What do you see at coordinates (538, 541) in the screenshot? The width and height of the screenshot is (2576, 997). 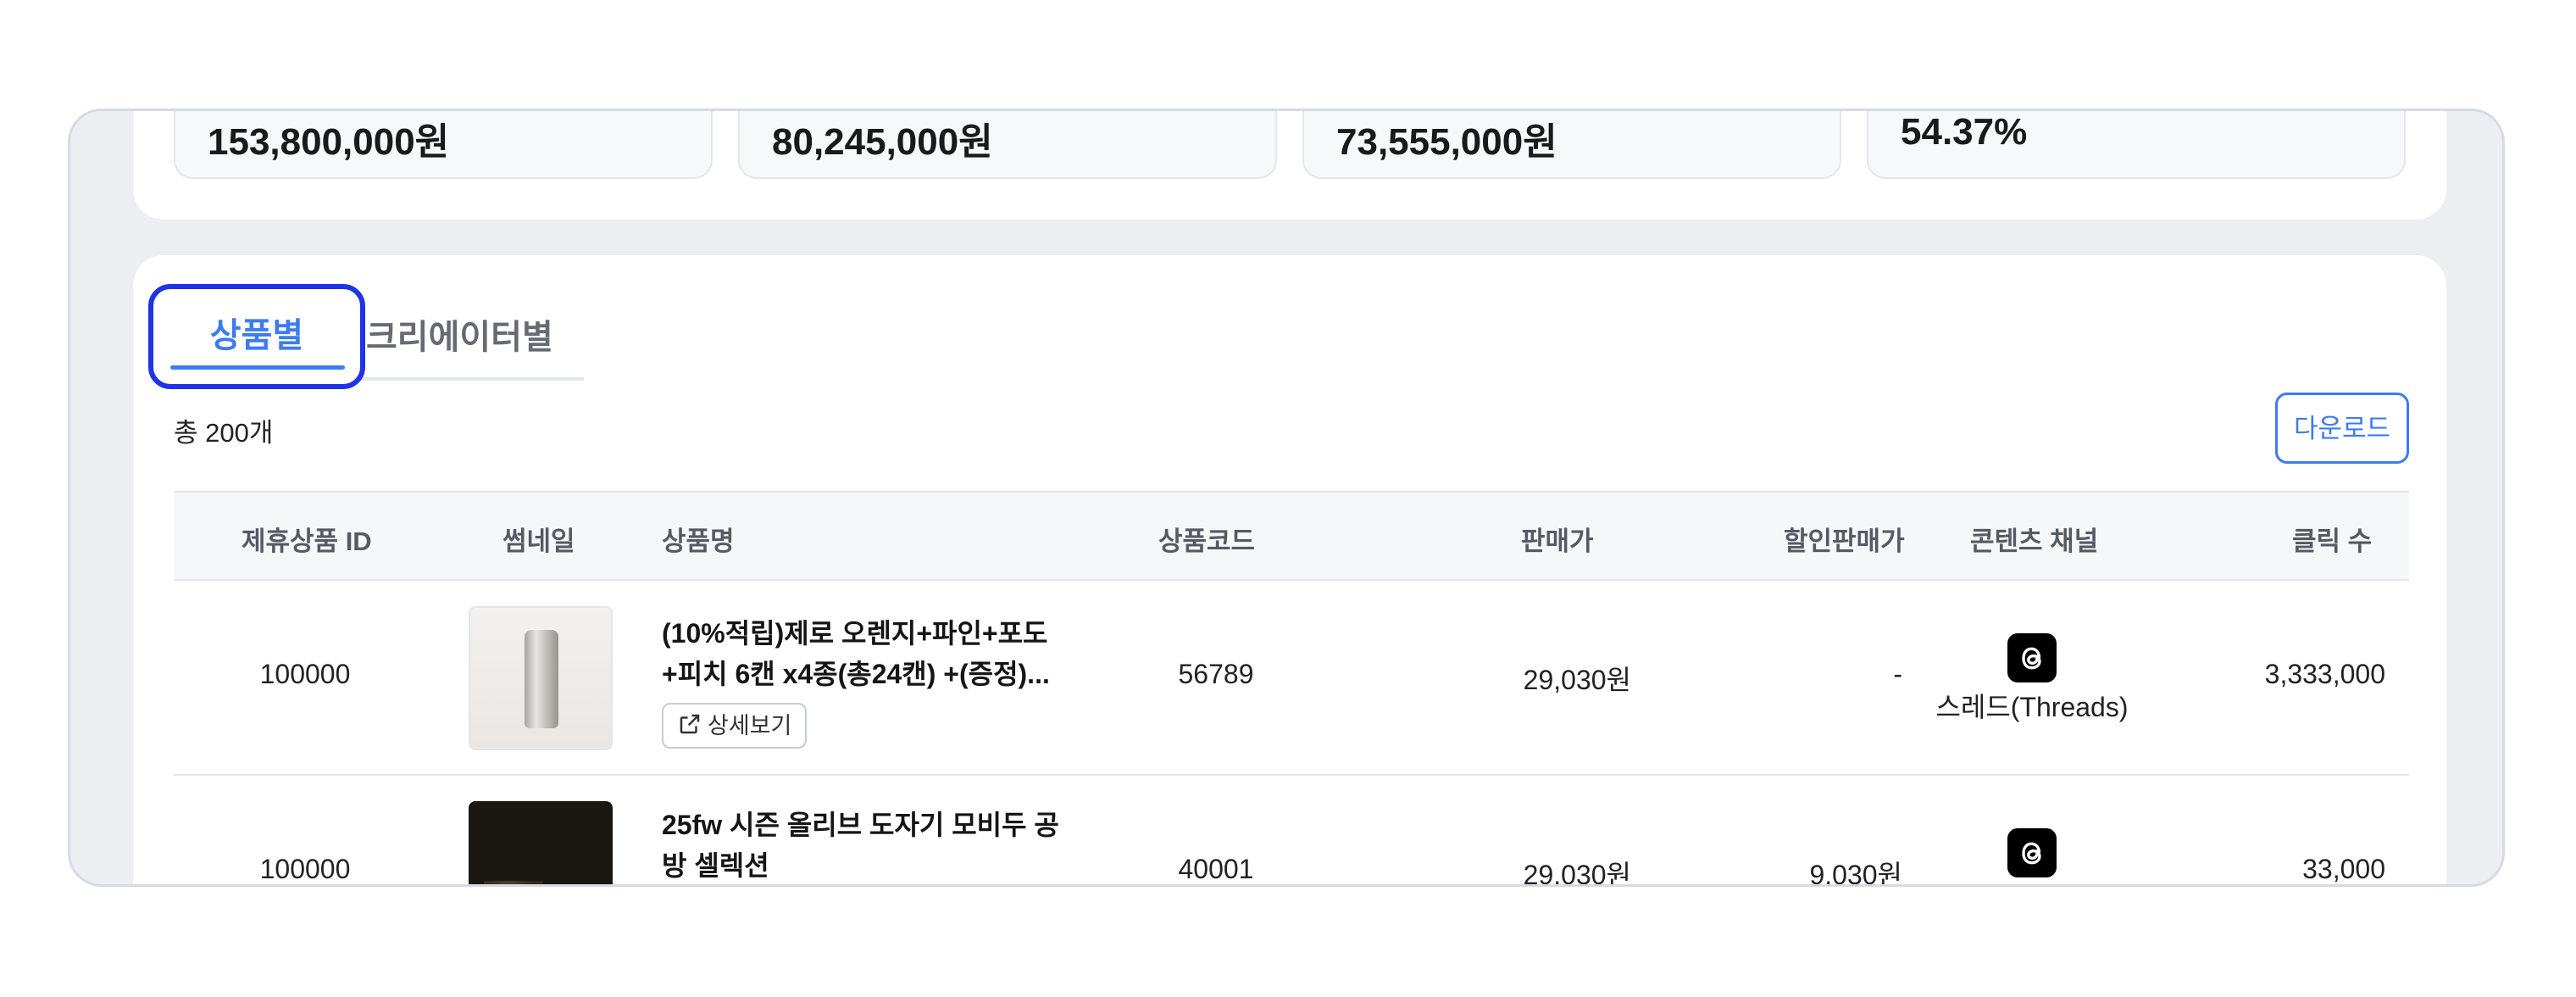 I see `column-header-thumbnail: 썸네일` at bounding box center [538, 541].